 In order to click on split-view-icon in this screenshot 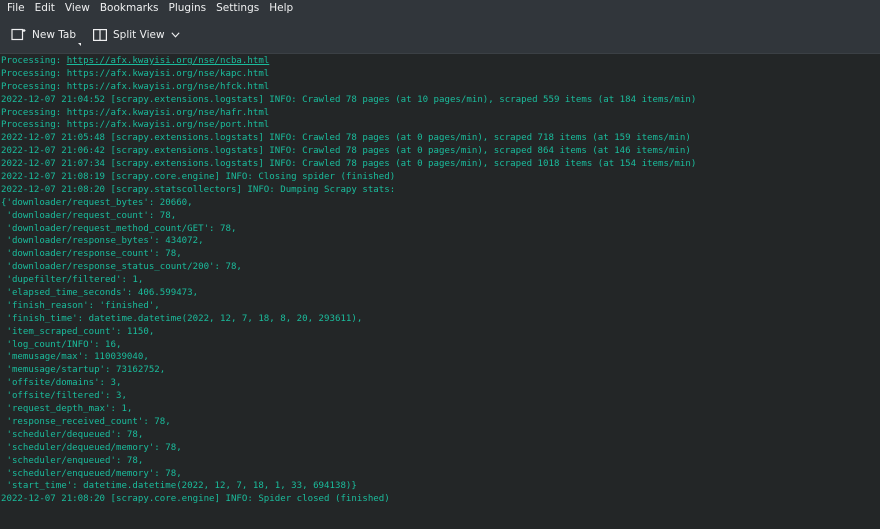, I will do `click(100, 34)`.